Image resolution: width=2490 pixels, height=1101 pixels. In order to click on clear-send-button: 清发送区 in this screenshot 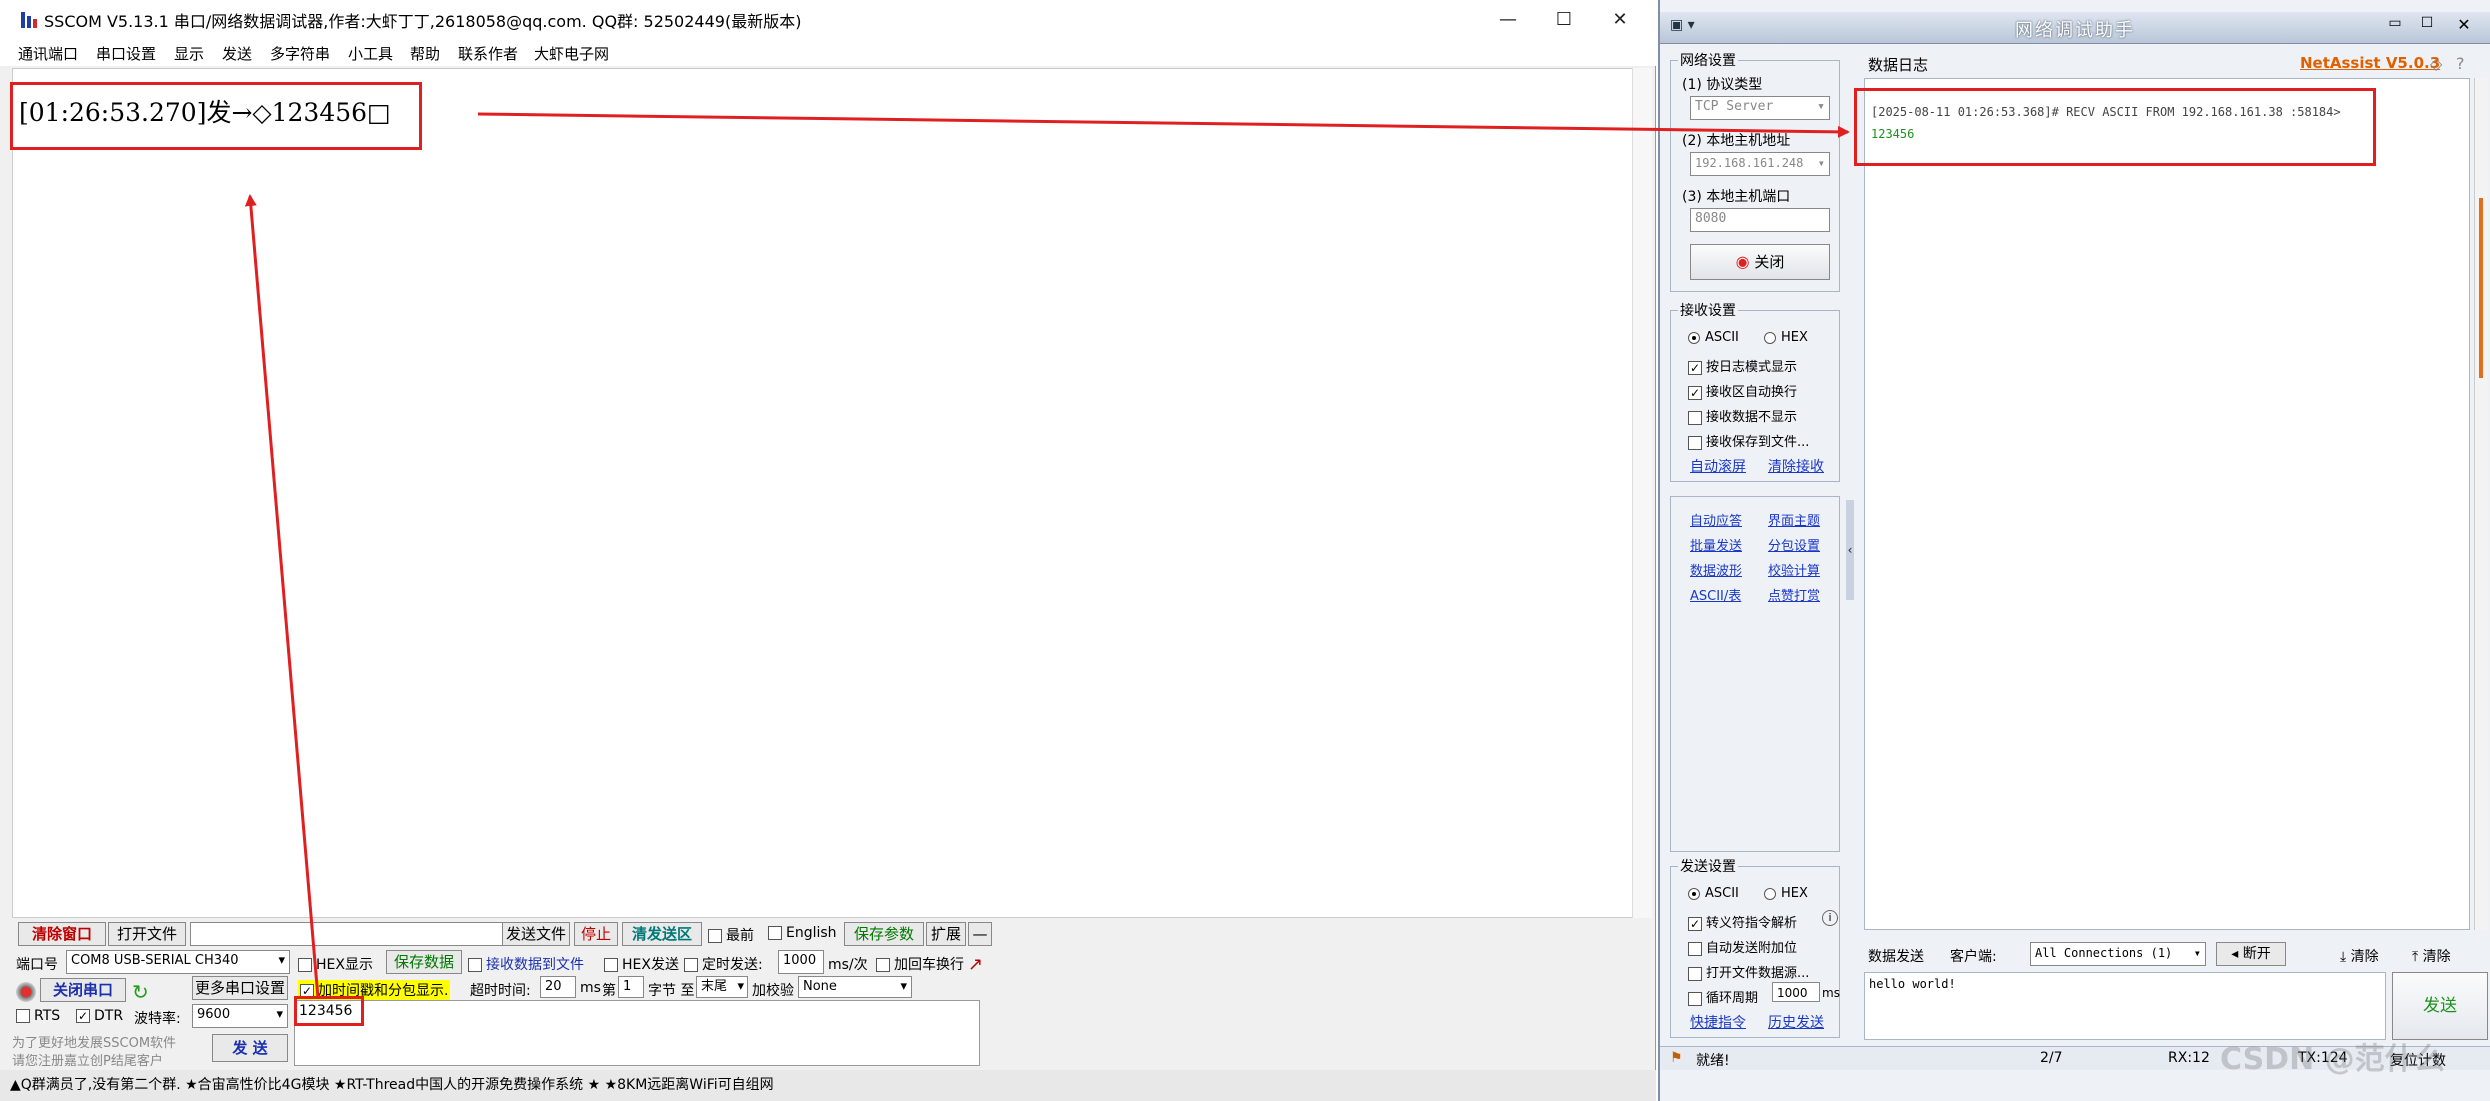, I will do `click(662, 934)`.